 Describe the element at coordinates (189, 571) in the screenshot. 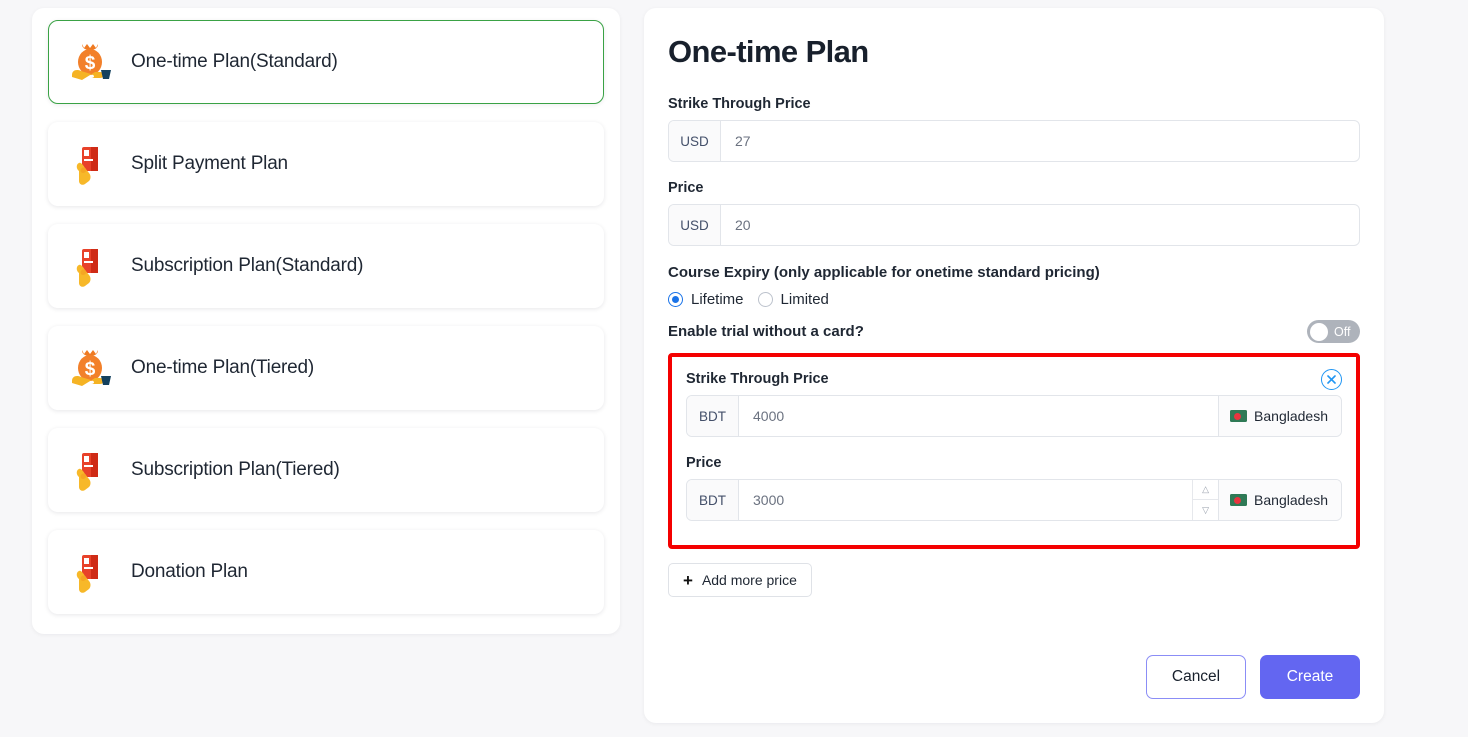

I see `sidebar-item-label: Donation Plan` at that location.